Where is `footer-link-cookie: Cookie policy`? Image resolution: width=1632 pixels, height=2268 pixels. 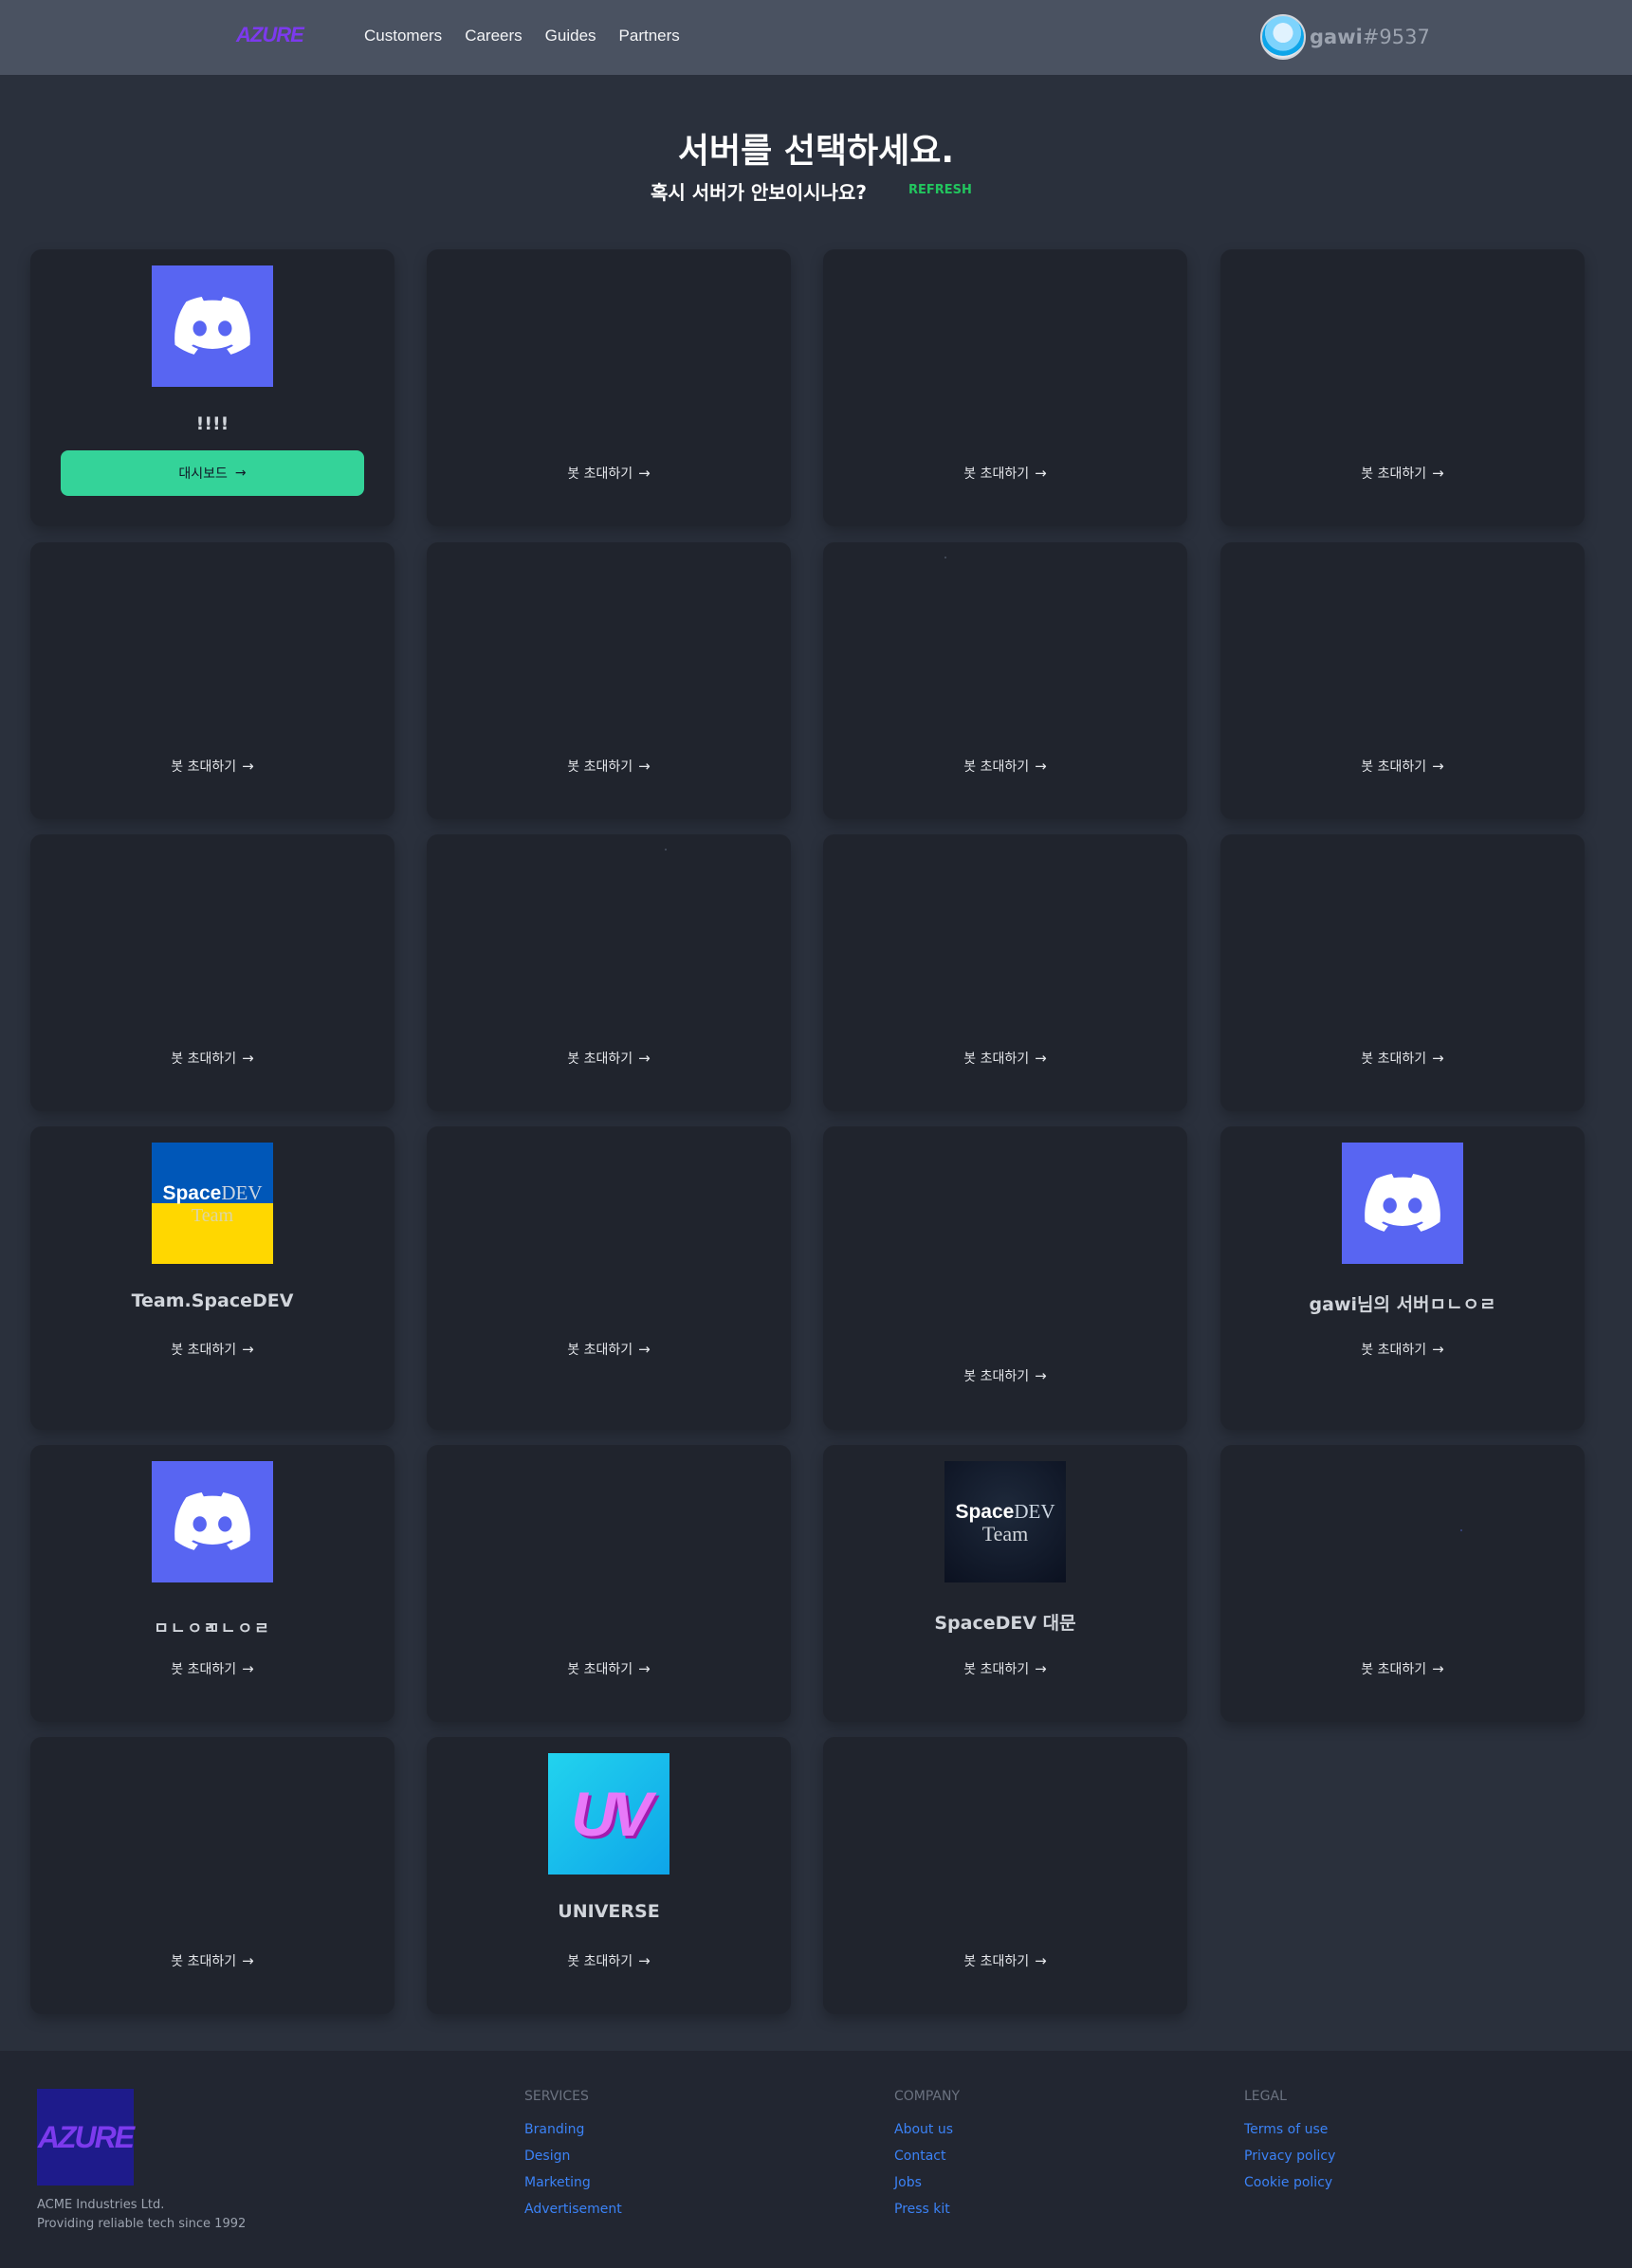 footer-link-cookie: Cookie policy is located at coordinates (1289, 2183).